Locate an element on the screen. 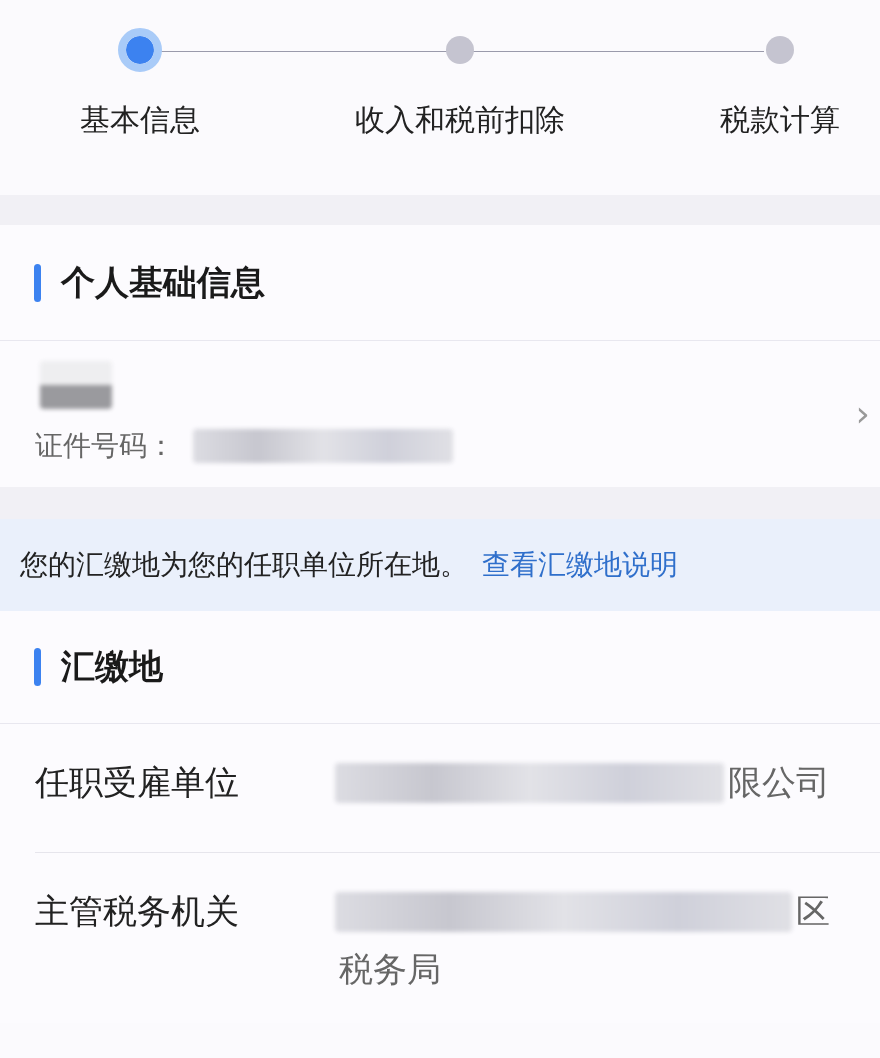 The image size is (880, 1058). step-label: 收入和税前扣除 is located at coordinates (460, 120).